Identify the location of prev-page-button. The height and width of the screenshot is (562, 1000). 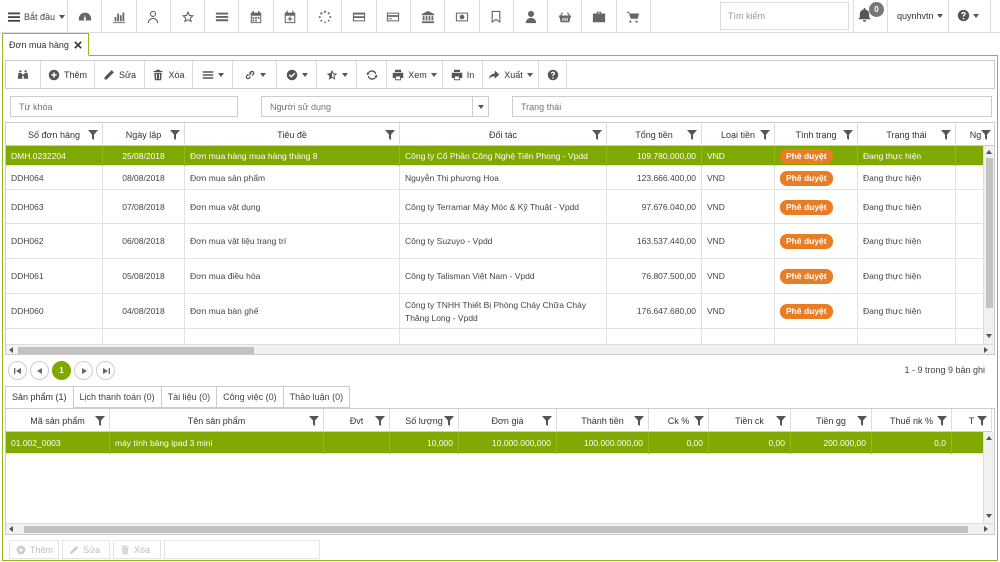
(39, 370).